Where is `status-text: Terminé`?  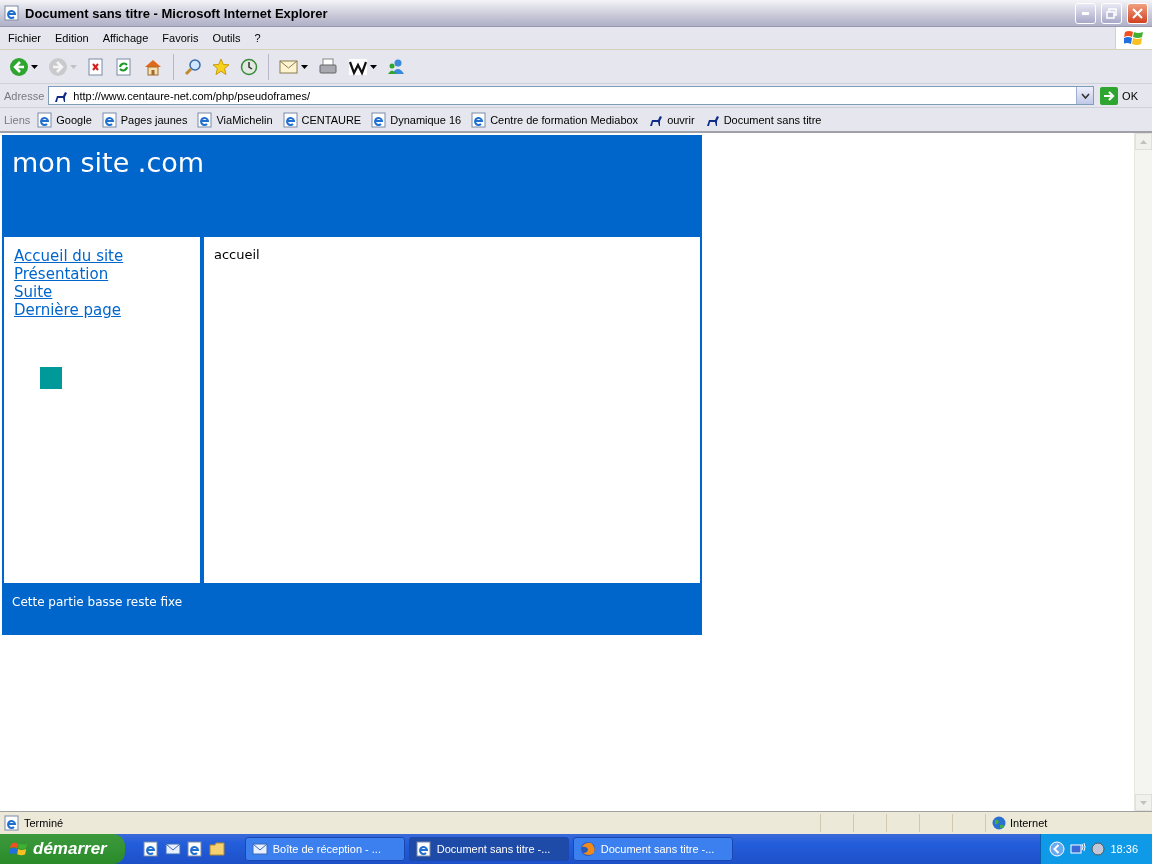
status-text: Terminé is located at coordinates (44, 823).